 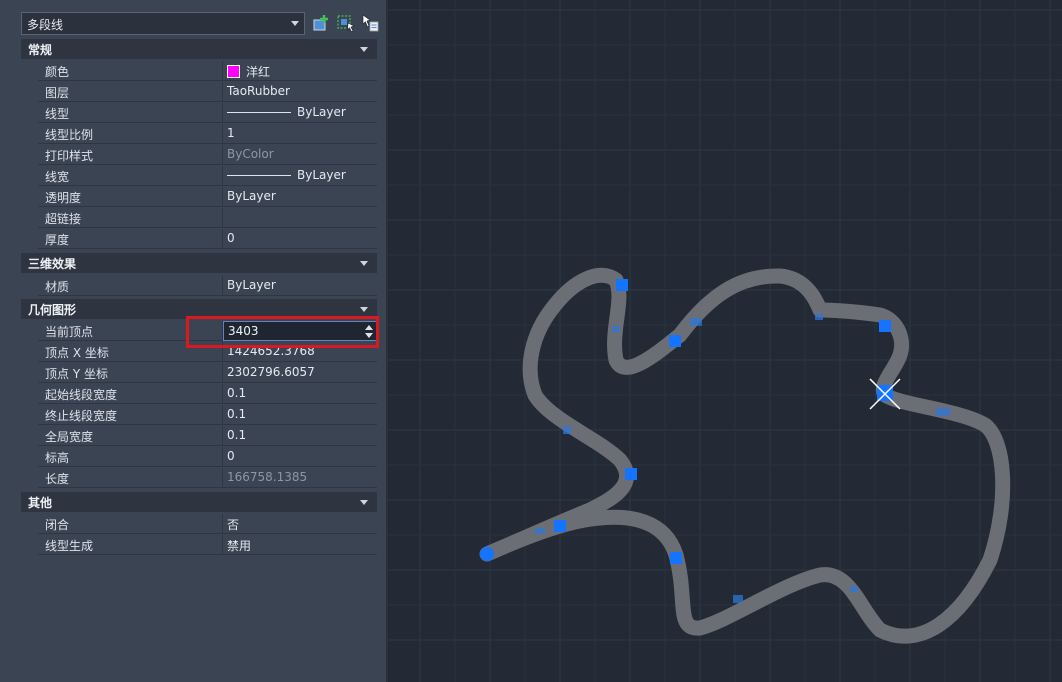 I want to click on prop-label: 线型生成, so click(x=69, y=546).